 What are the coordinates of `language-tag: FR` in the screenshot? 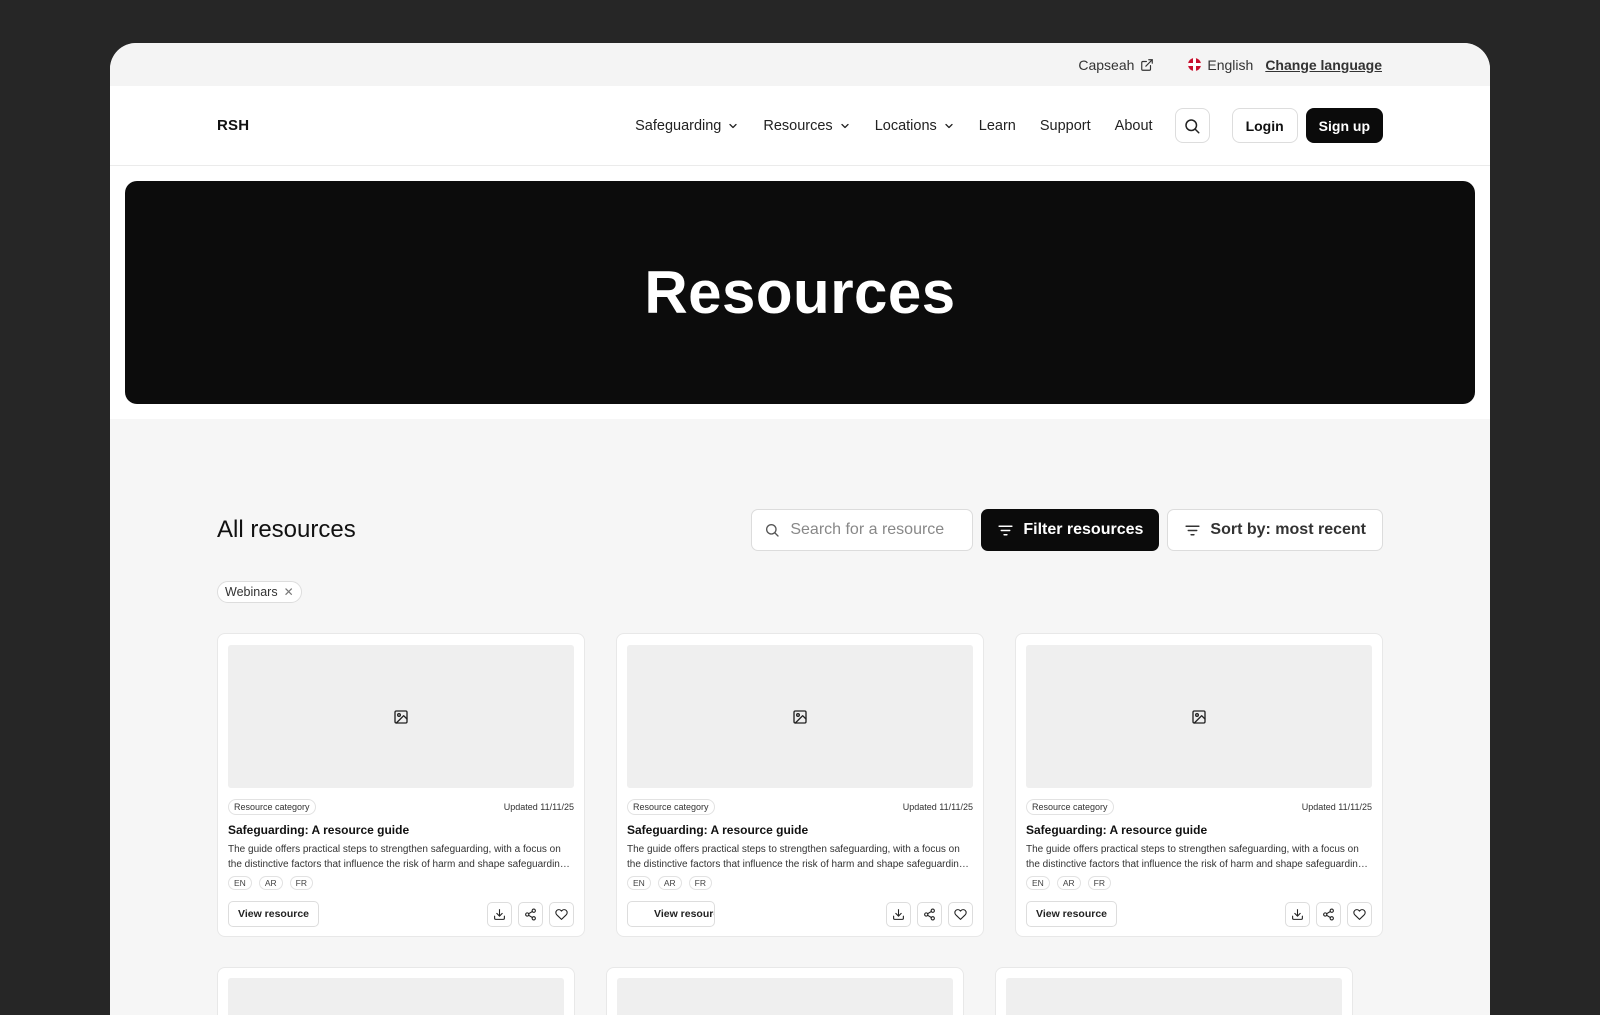 It's located at (700, 883).